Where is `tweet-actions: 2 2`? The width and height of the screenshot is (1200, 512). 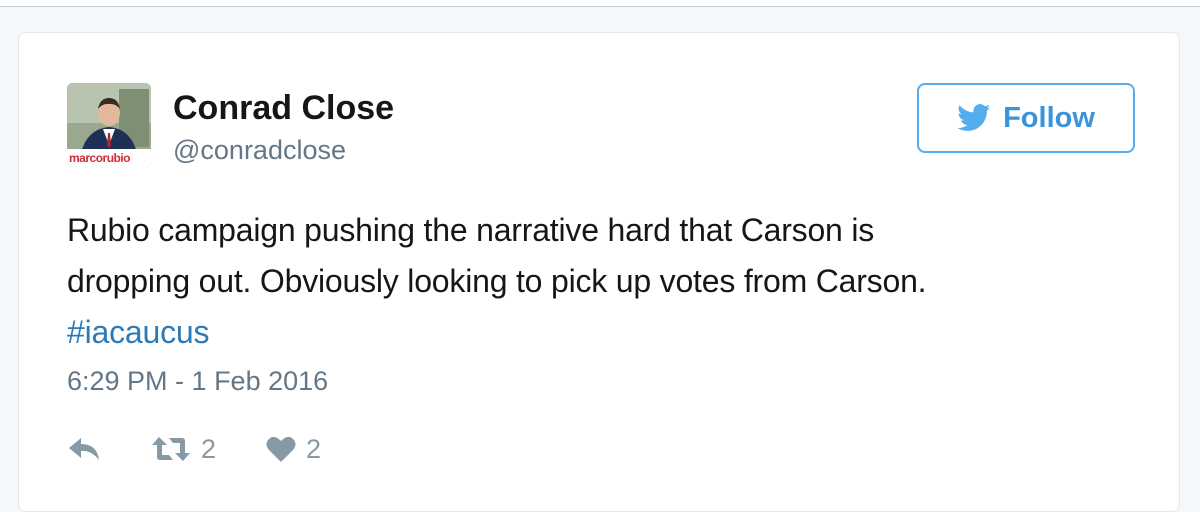 tweet-actions: 2 2 is located at coordinates (194, 449).